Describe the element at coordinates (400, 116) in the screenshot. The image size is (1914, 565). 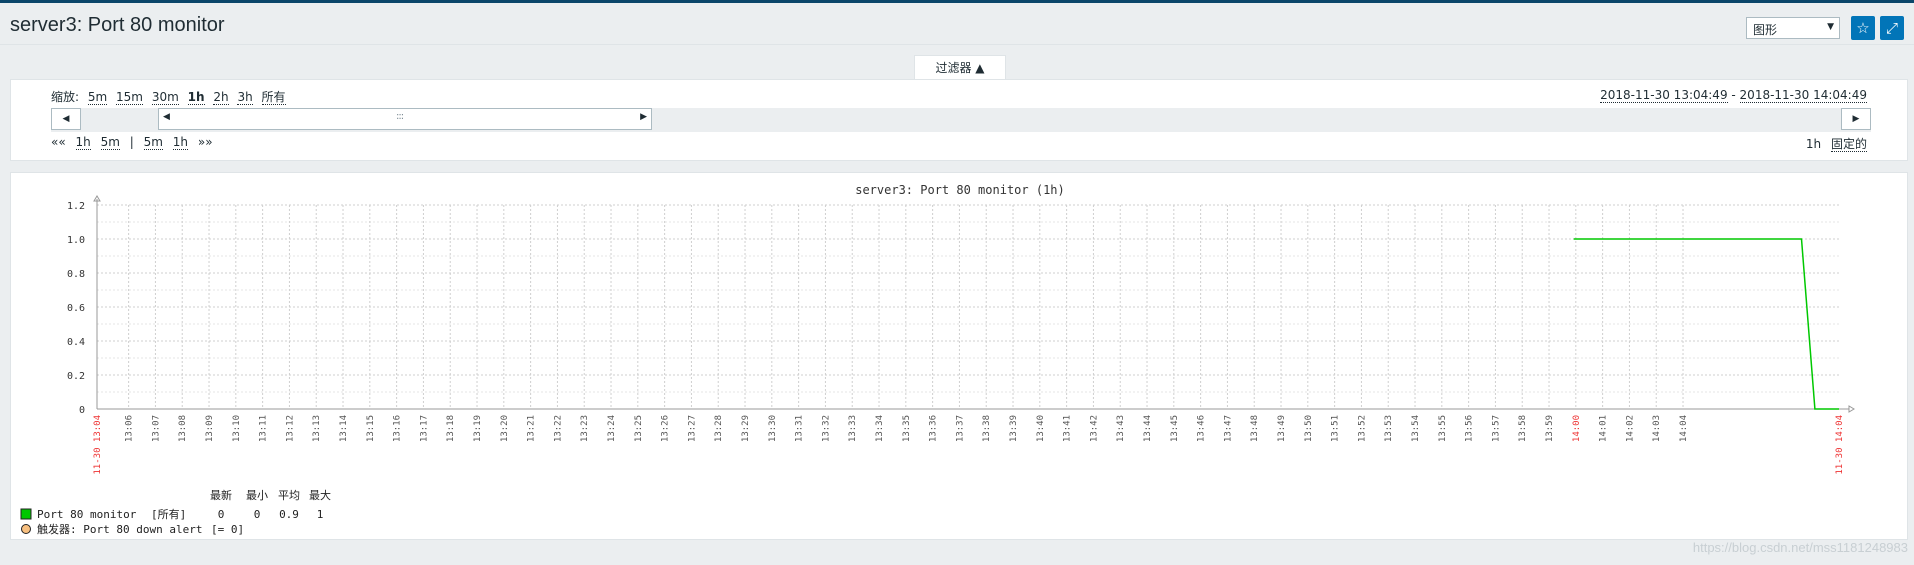
I see `slider-grip-icon: :::` at that location.